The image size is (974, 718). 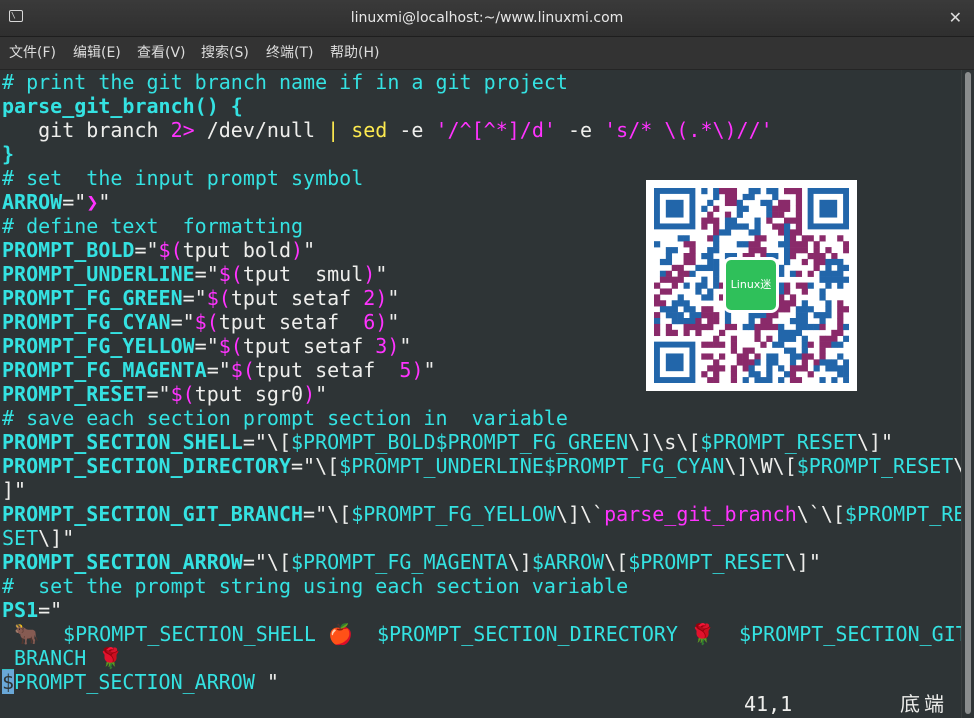 I want to click on code-token: 🌹, so click(x=105, y=658).